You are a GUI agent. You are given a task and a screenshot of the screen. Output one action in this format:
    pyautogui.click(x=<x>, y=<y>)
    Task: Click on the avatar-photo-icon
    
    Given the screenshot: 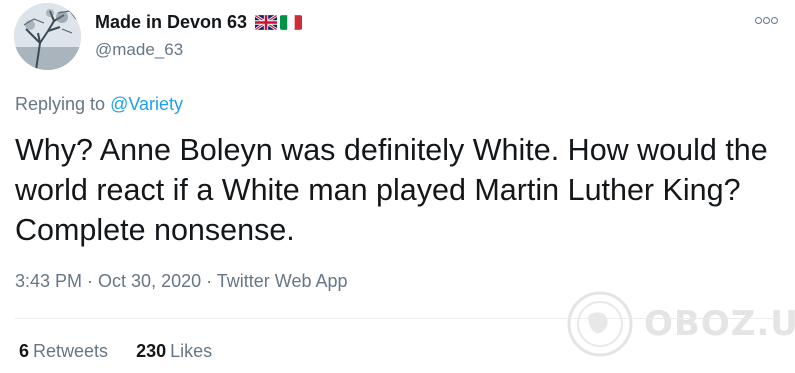 What is the action you would take?
    pyautogui.click(x=47, y=36)
    